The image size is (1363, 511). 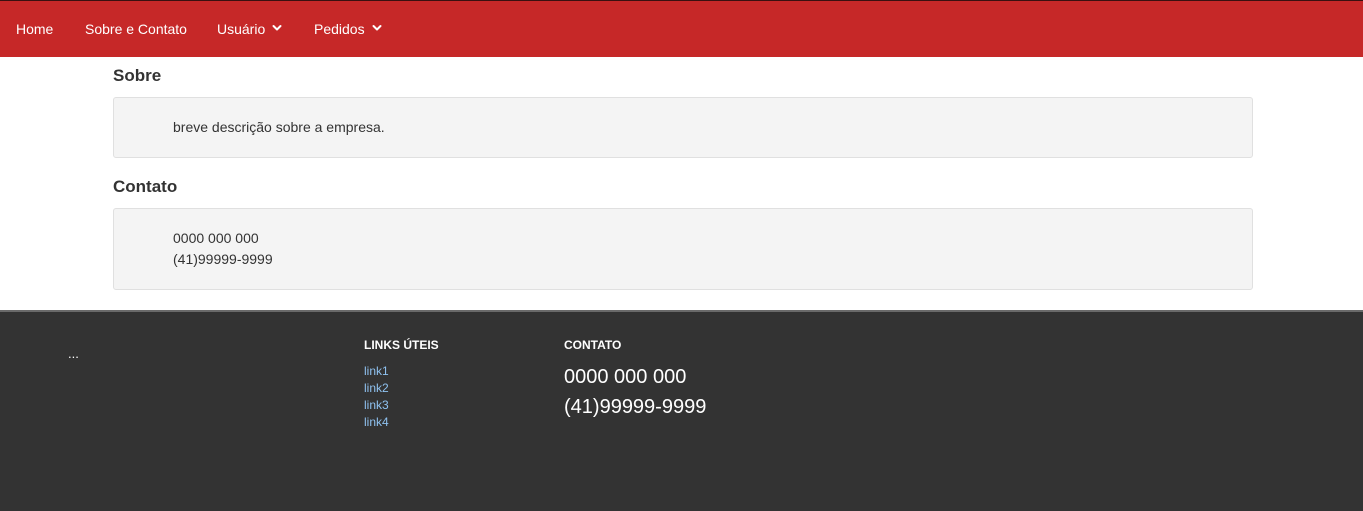 I want to click on footer-link-1: link1, so click(x=376, y=371).